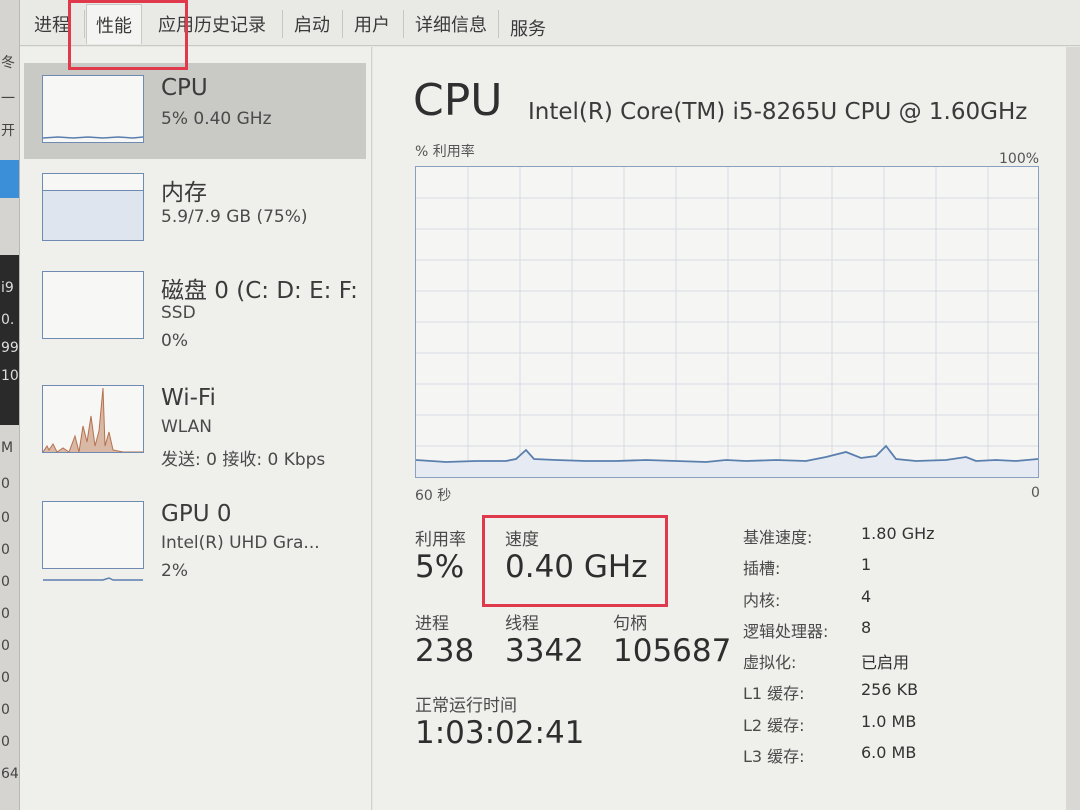 Image resolution: width=1080 pixels, height=810 pixels. What do you see at coordinates (93, 215) in the screenshot?
I see `memory-fill` at bounding box center [93, 215].